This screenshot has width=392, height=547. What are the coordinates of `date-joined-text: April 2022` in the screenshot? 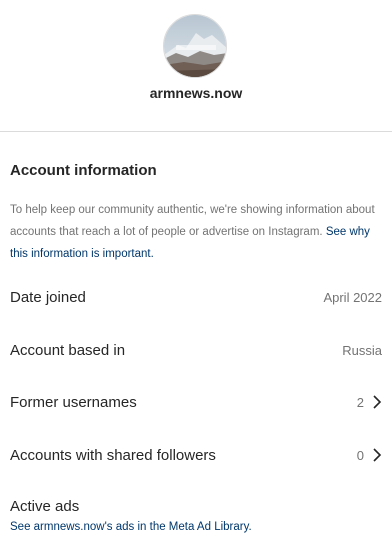 It's located at (352, 297).